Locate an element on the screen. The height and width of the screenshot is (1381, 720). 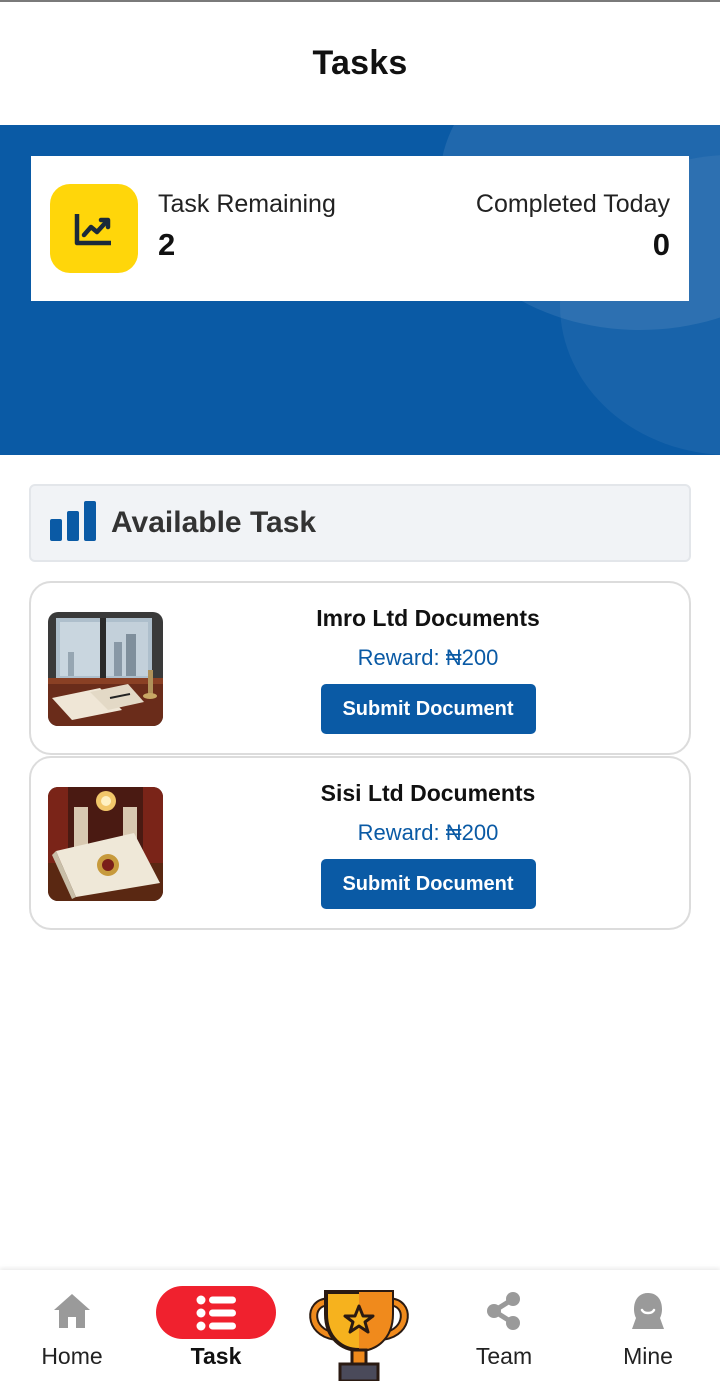
nav-label-home: Home is located at coordinates (72, 1356).